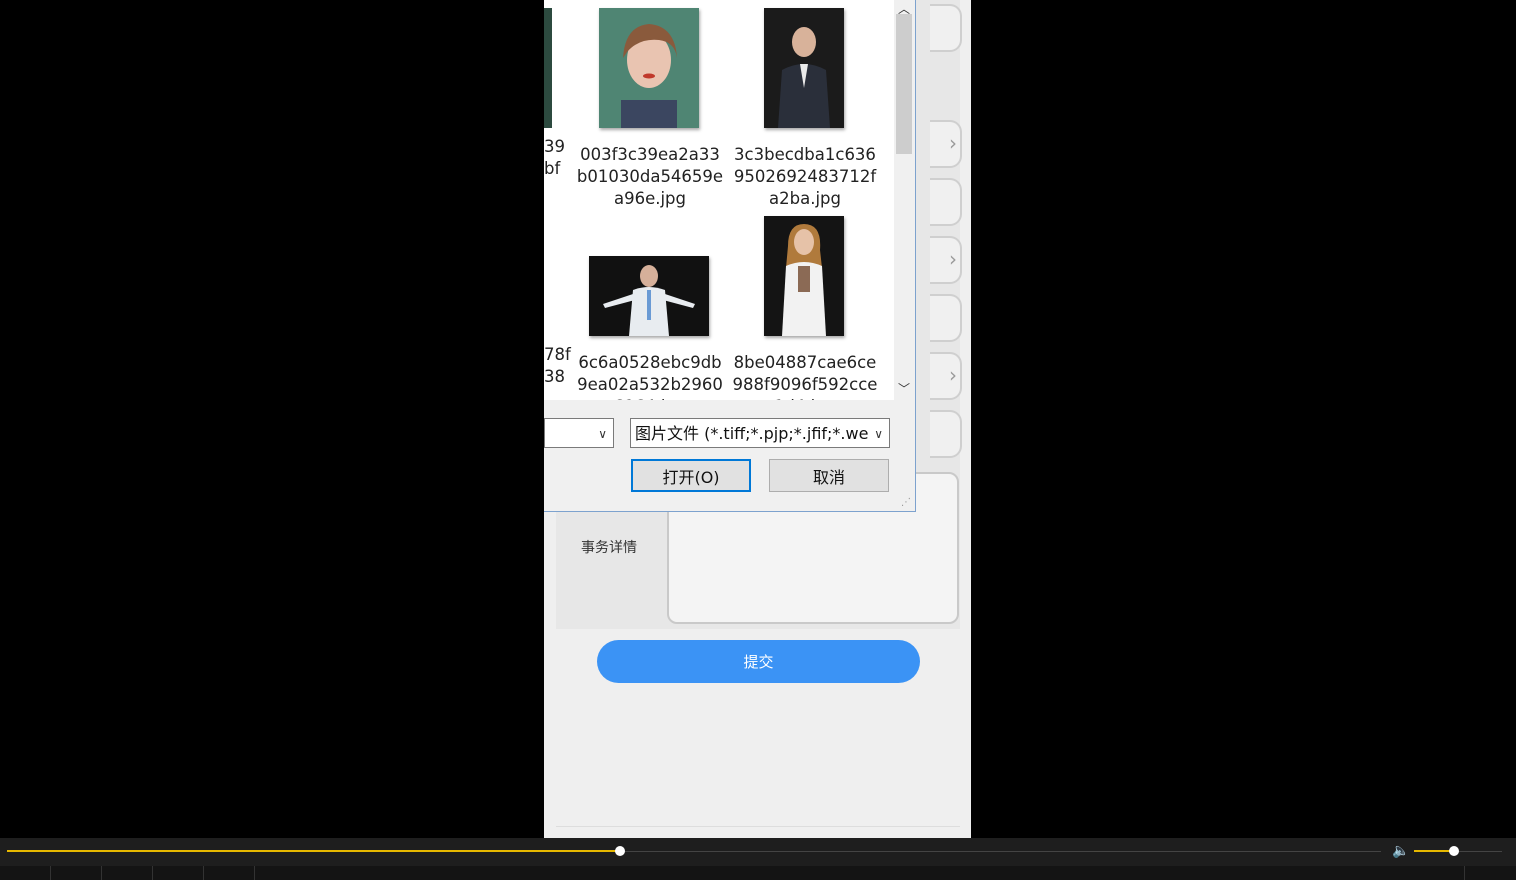 Image resolution: width=1516 pixels, height=880 pixels. I want to click on control-strip, so click(758, 873).